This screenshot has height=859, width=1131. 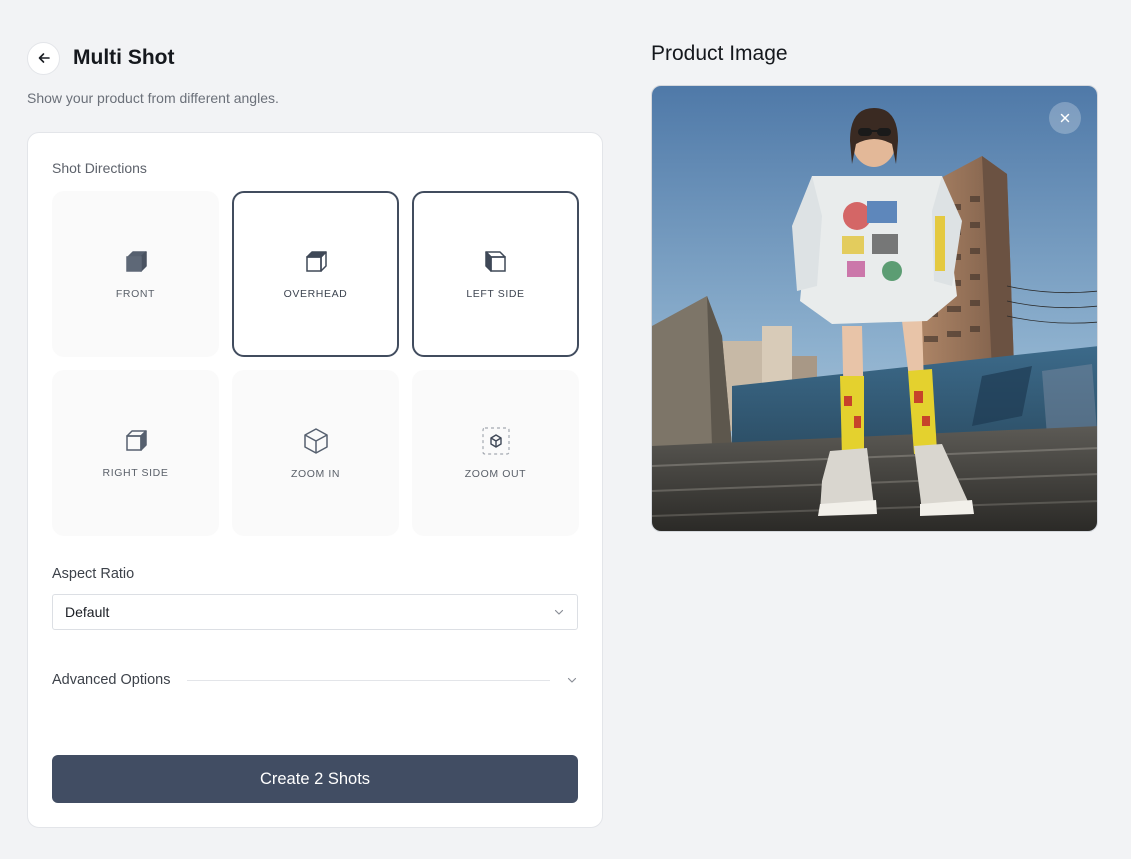 I want to click on advanced-options-toggle: Advanced Options, so click(x=315, y=680).